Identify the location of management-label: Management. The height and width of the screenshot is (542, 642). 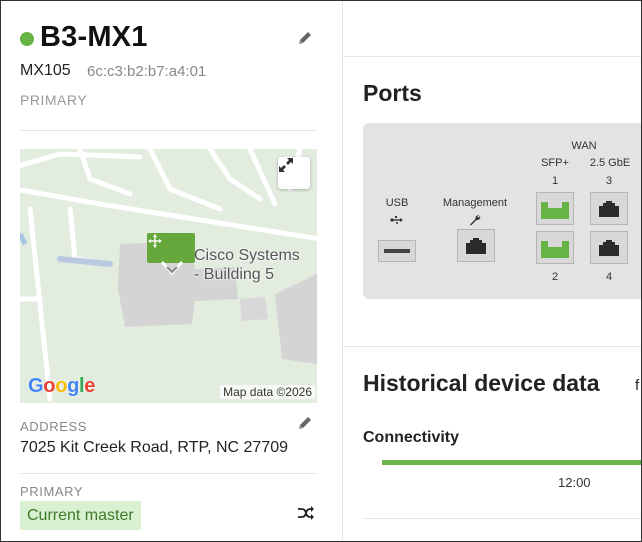
(475, 203).